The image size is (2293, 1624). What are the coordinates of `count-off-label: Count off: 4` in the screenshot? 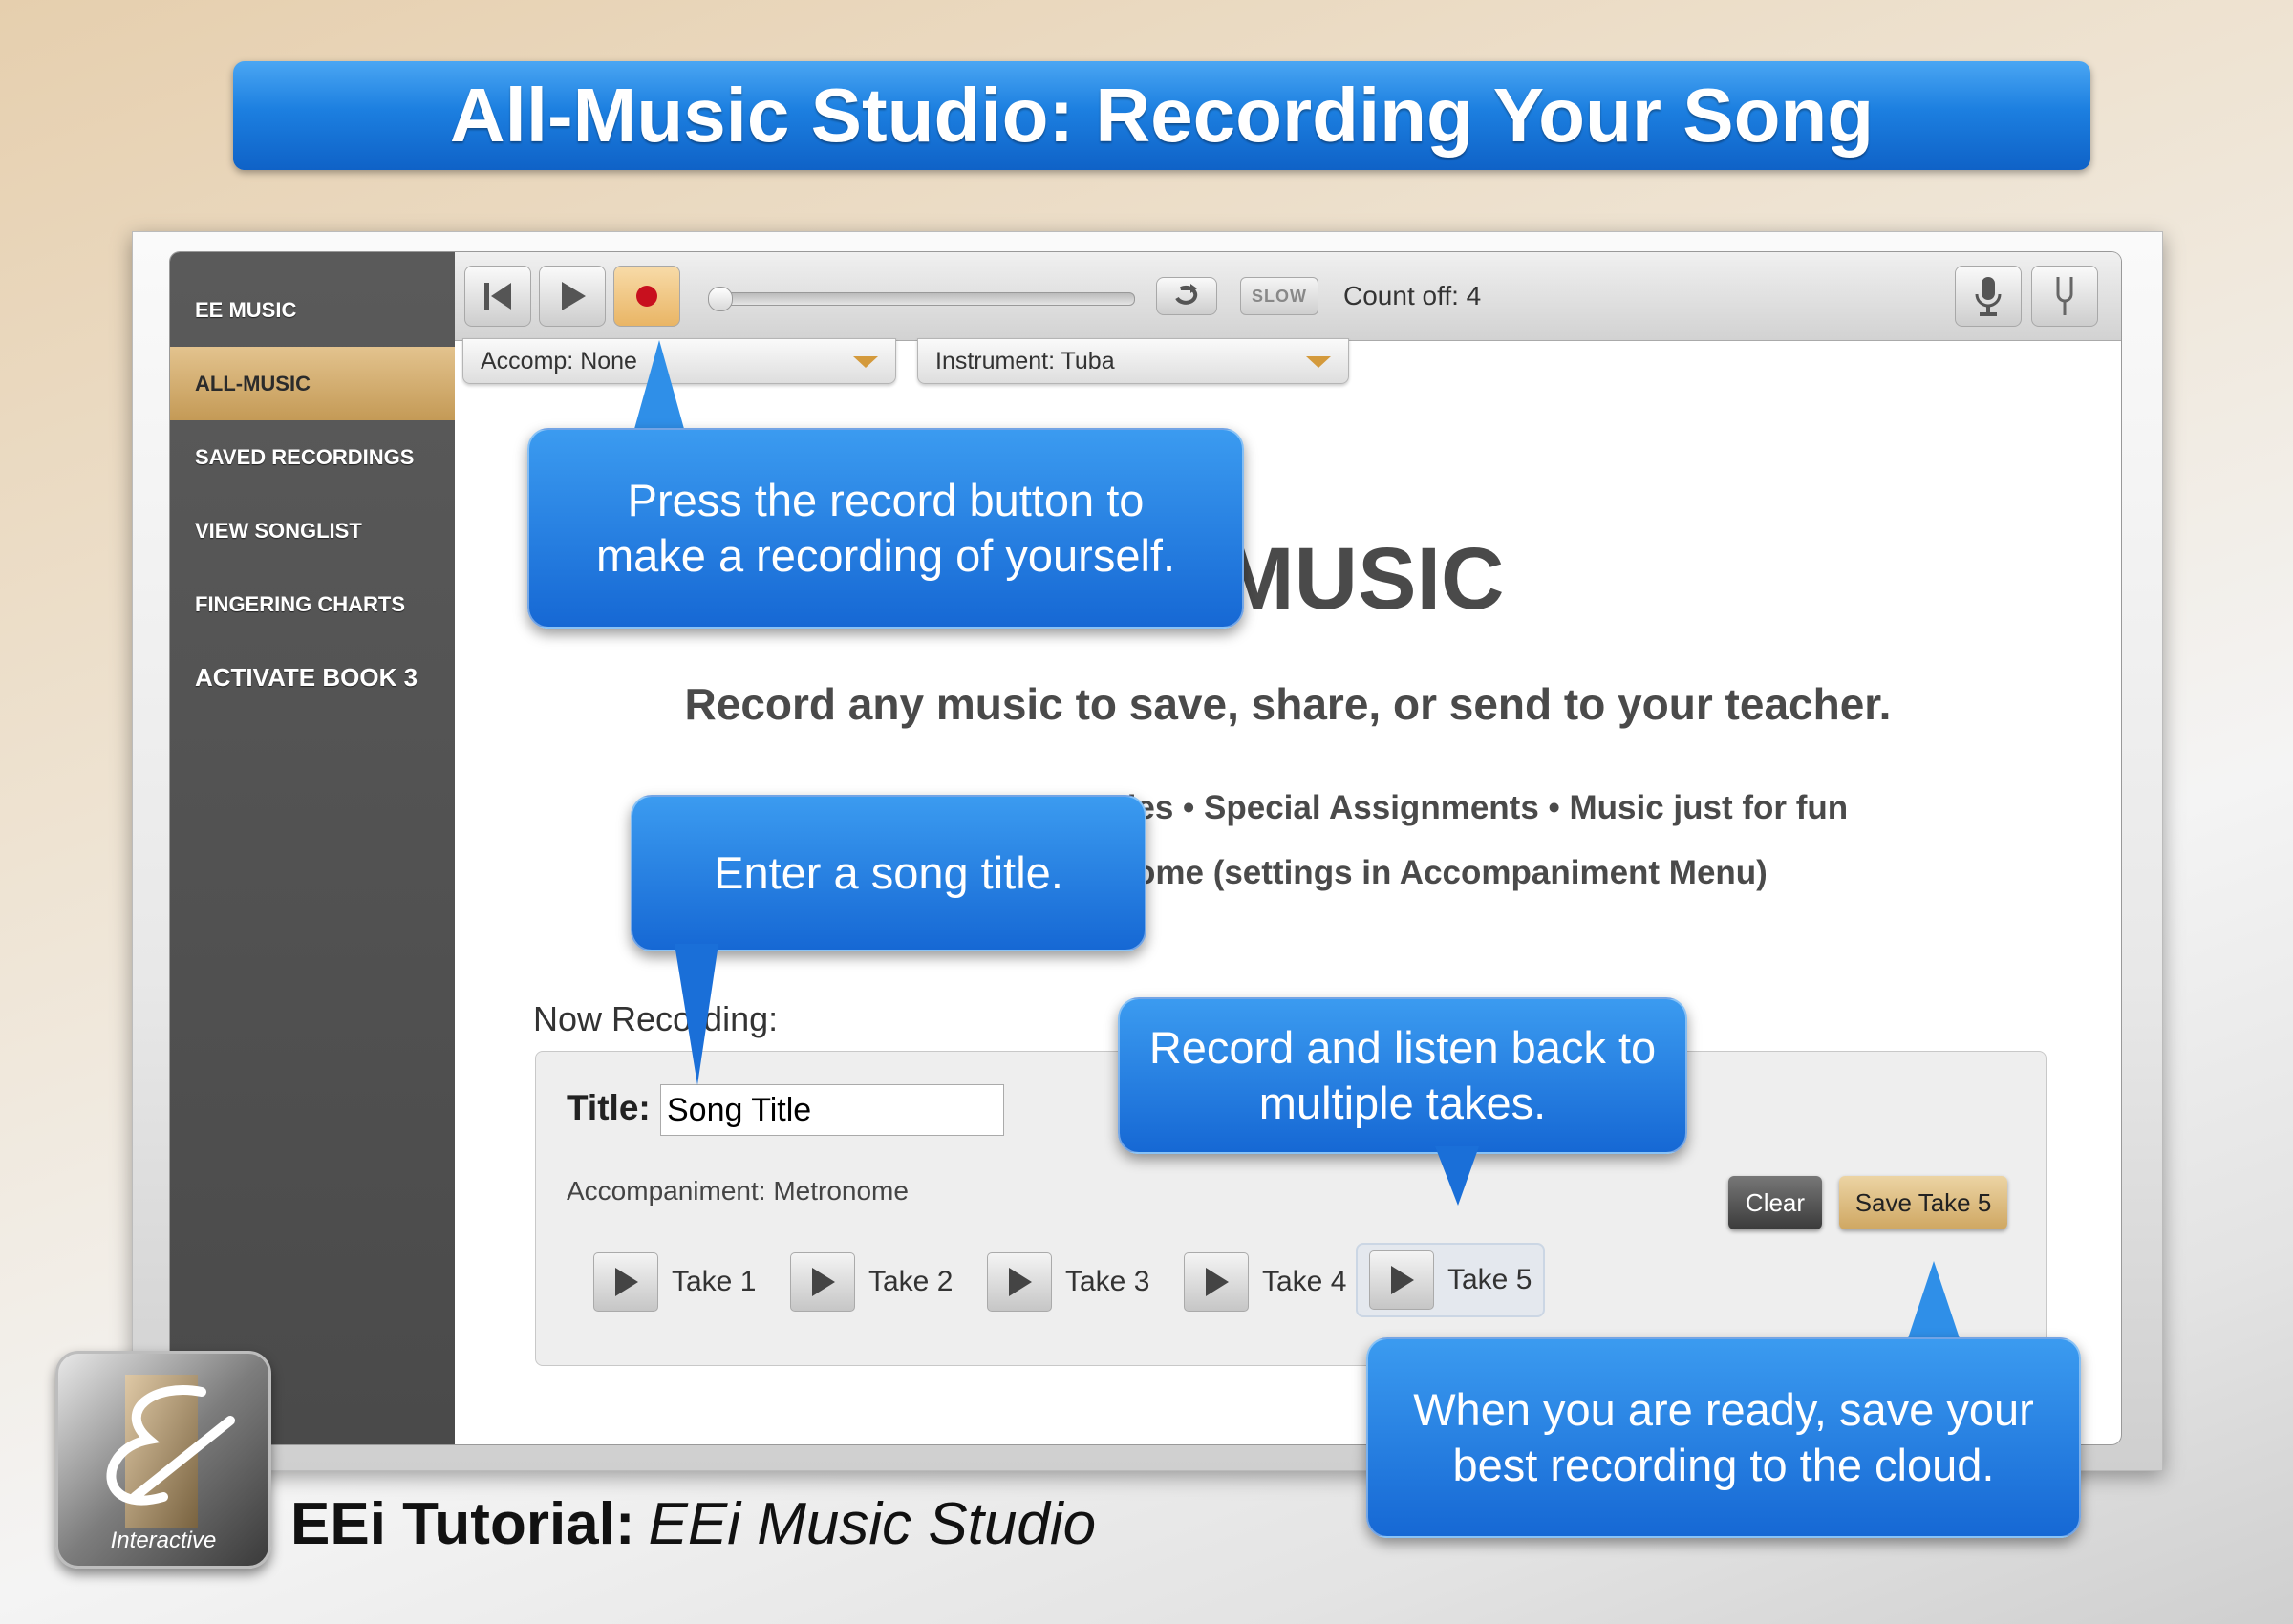 It's located at (1412, 296).